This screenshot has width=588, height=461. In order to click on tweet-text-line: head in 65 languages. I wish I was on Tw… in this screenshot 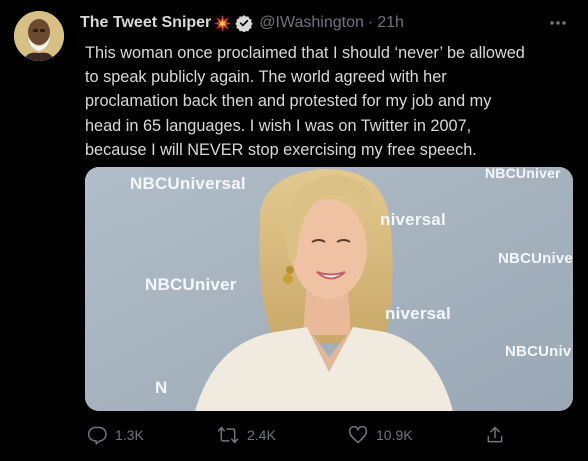, I will do `click(278, 125)`.